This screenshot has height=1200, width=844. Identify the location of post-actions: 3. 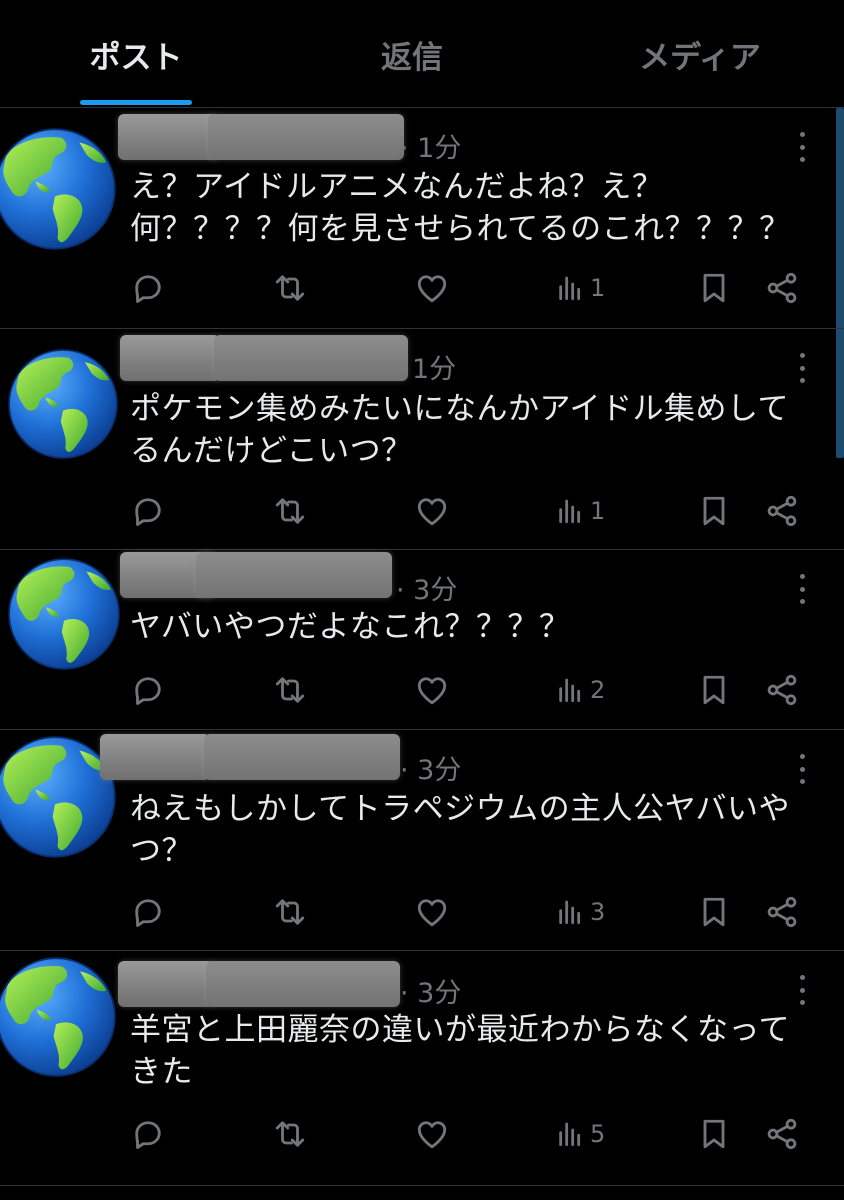
(422, 912).